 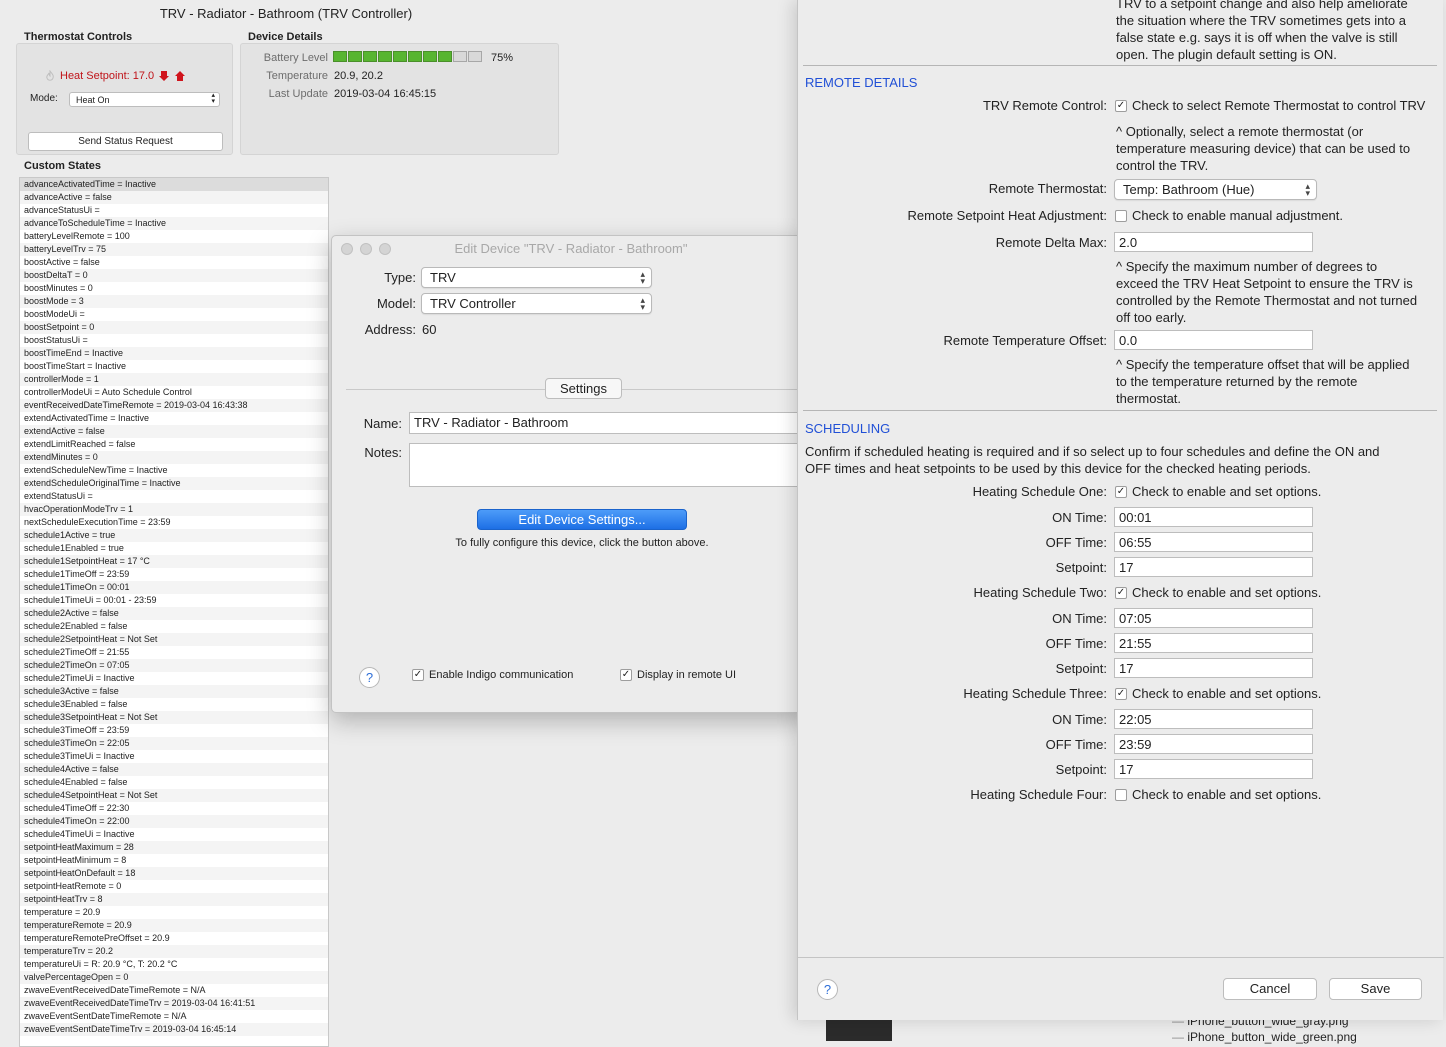 I want to click on schedule-four-checkbox, so click(x=1121, y=794).